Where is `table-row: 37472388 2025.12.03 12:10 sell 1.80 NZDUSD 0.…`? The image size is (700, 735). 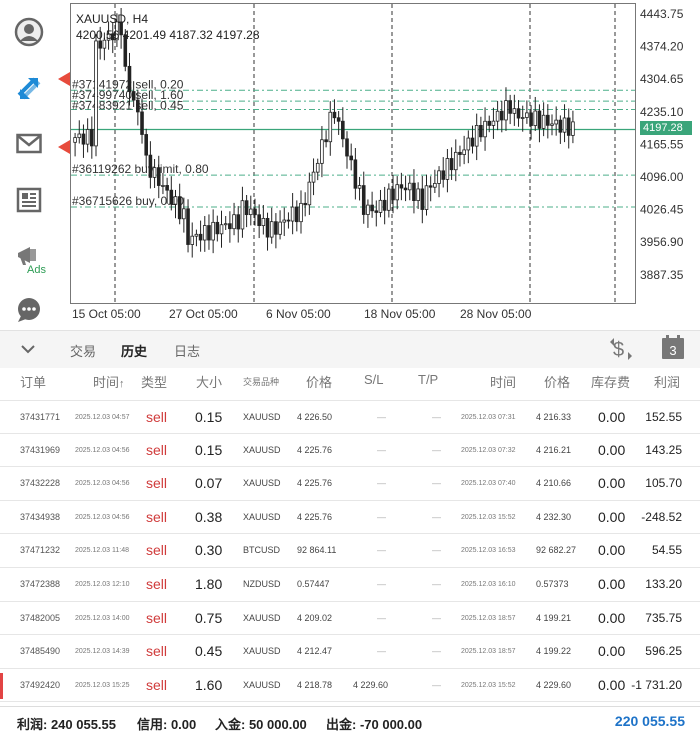 table-row: 37472388 2025.12.03 12:10 sell 1.80 NZDUSD 0.… is located at coordinates (350, 585).